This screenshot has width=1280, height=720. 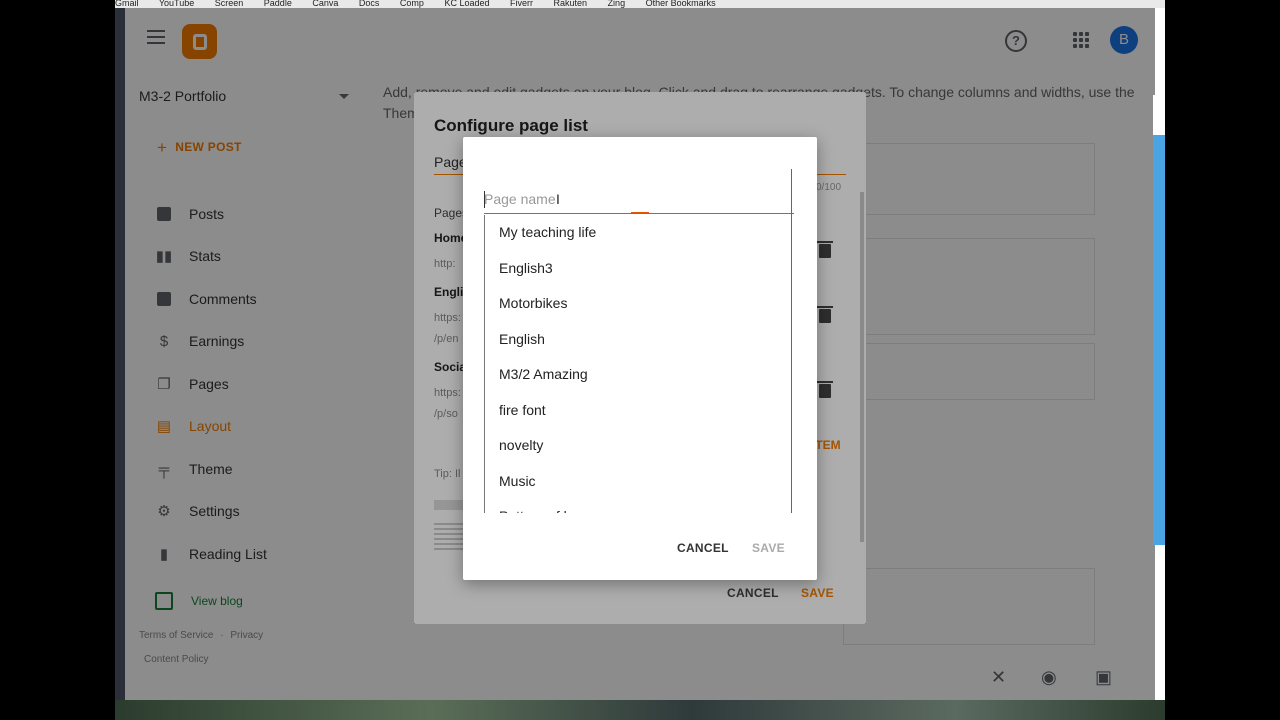 I want to click on list-item: M3/2 Amazing, so click(x=639, y=375).